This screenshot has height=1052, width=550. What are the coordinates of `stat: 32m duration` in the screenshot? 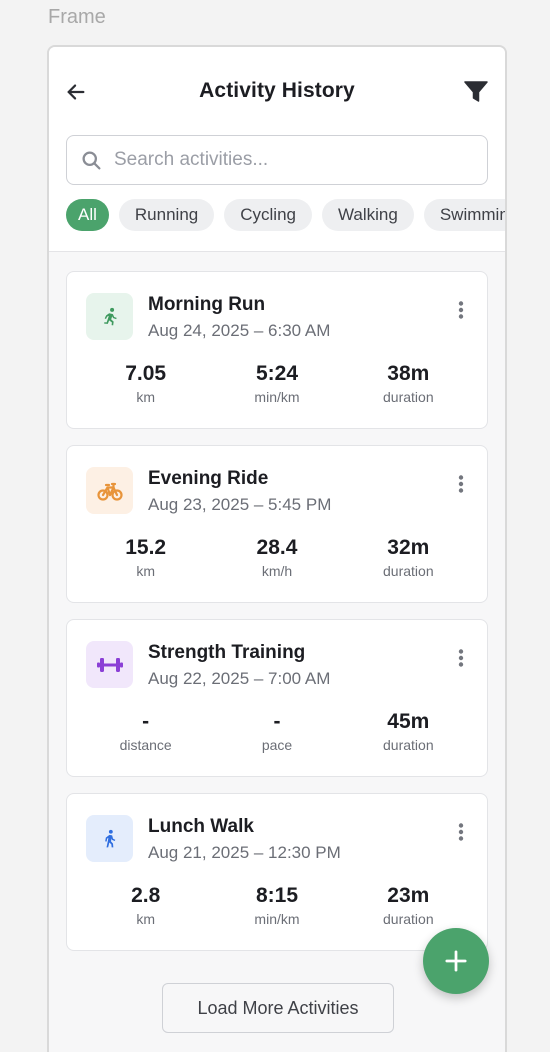 It's located at (408, 557).